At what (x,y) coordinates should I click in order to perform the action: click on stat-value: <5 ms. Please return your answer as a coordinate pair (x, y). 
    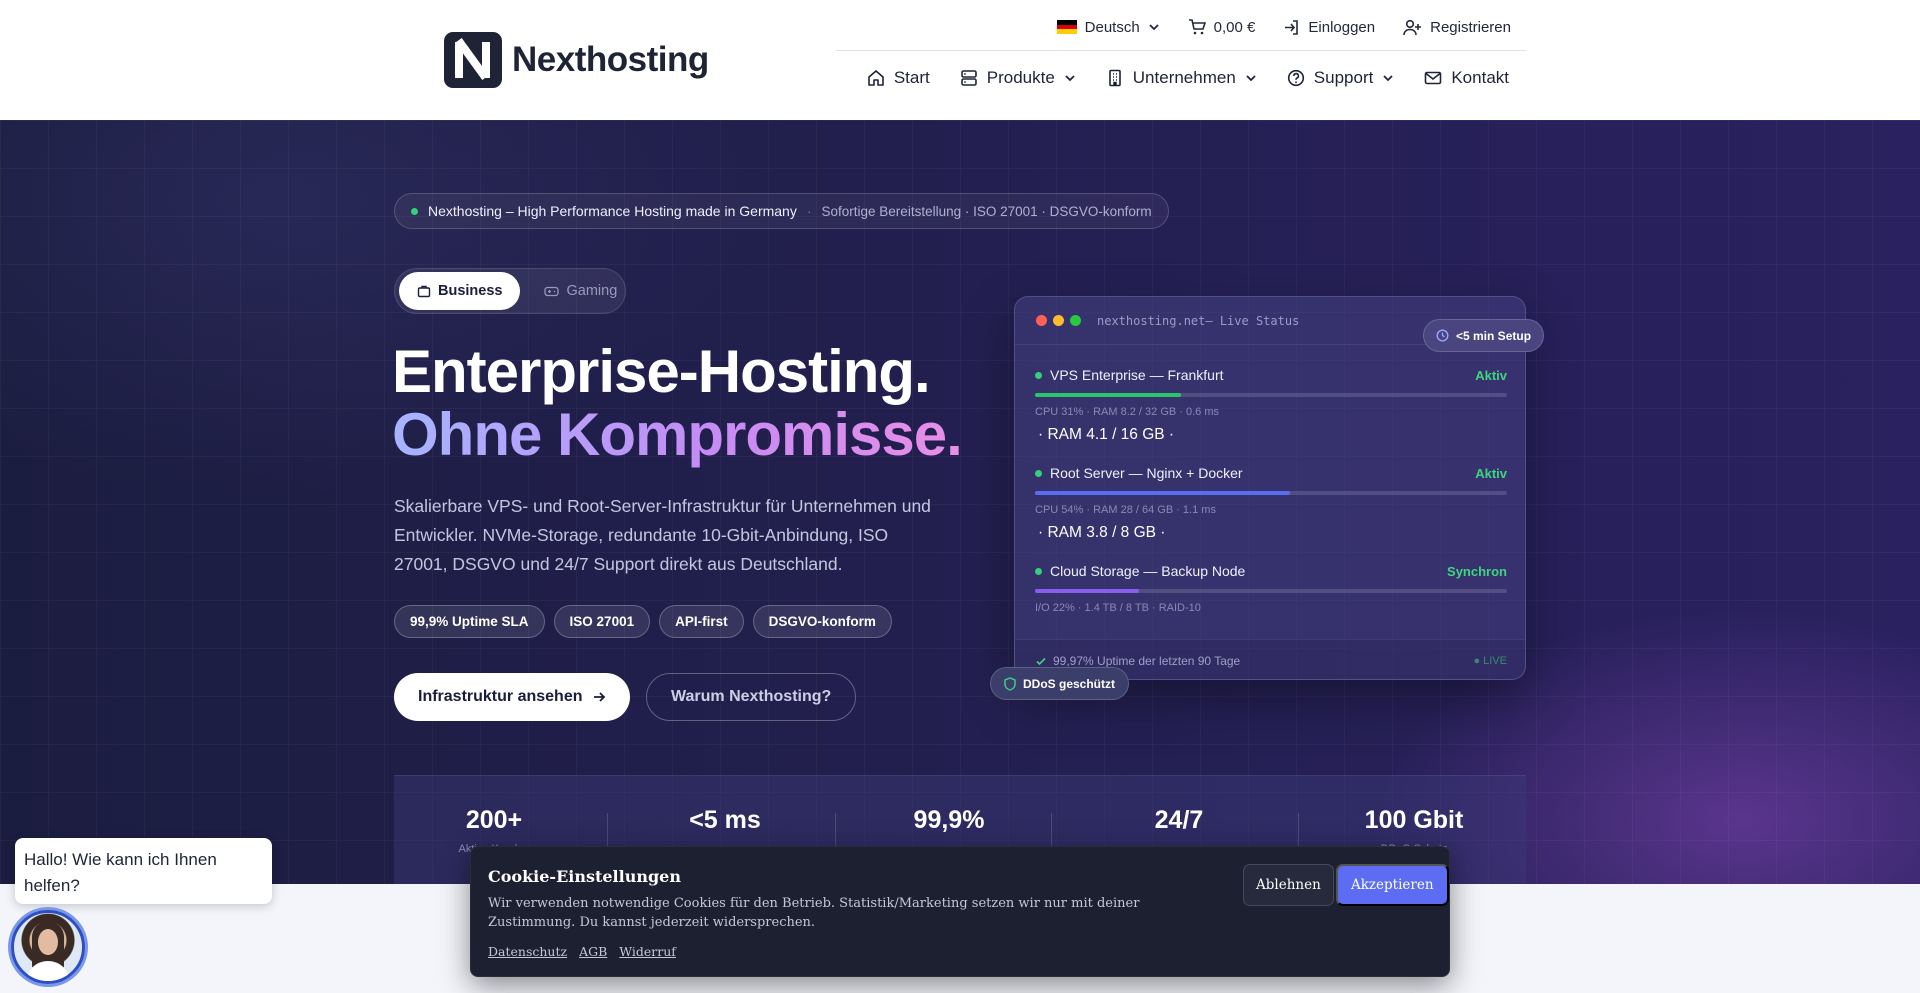
    Looking at the image, I should click on (725, 820).